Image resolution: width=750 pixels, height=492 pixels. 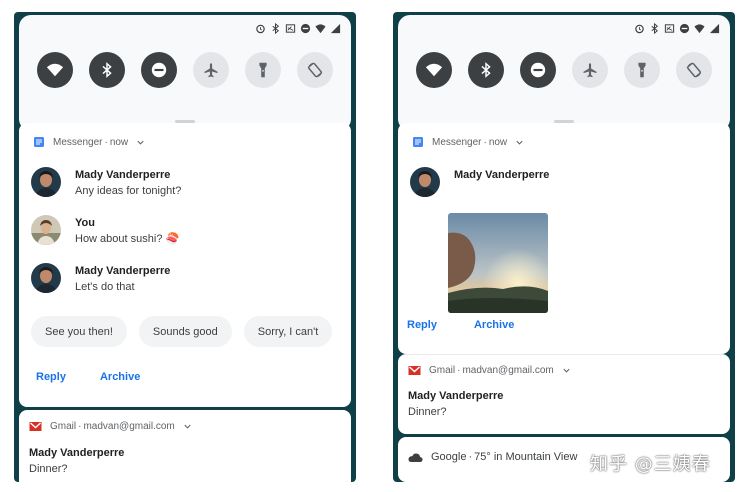 What do you see at coordinates (449, 457) in the screenshot?
I see `app-name: Google` at bounding box center [449, 457].